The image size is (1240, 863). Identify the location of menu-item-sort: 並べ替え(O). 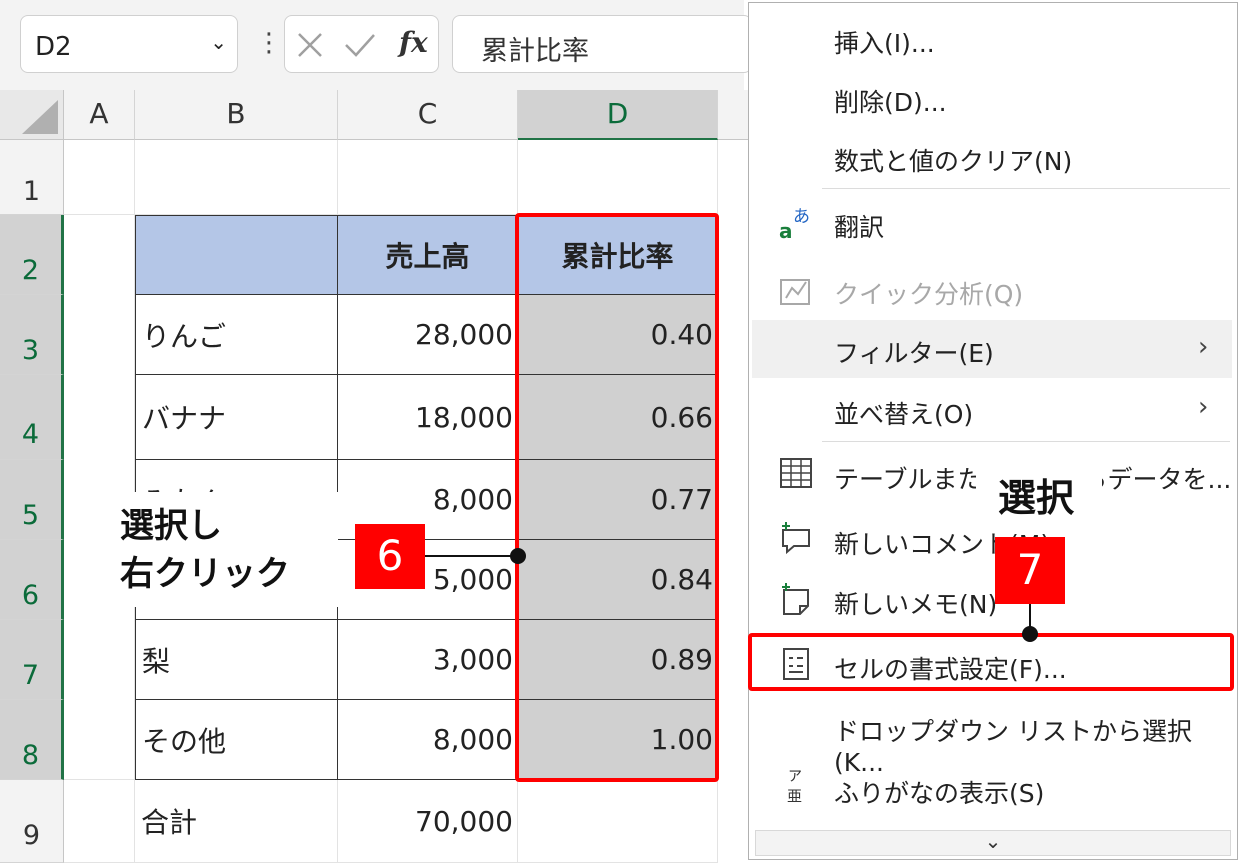
(992, 410).